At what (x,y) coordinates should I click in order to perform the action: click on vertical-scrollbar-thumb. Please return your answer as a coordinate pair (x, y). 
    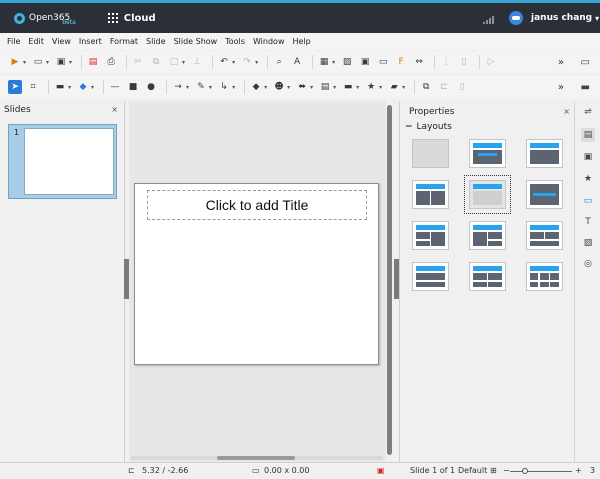
    Looking at the image, I should click on (389, 280).